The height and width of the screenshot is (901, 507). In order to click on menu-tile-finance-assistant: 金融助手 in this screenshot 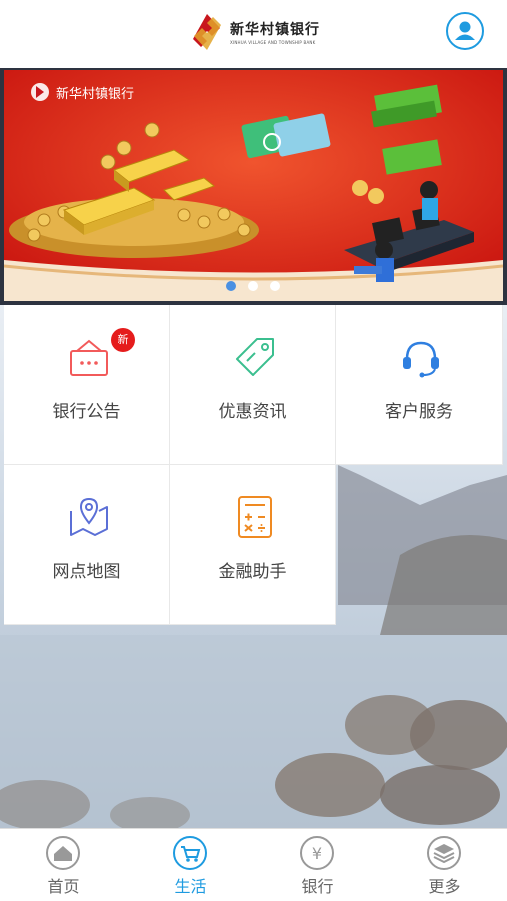, I will do `click(253, 545)`.